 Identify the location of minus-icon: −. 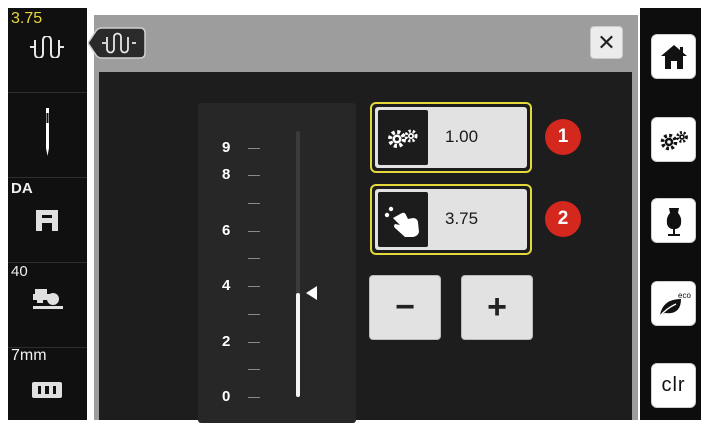
(405, 307).